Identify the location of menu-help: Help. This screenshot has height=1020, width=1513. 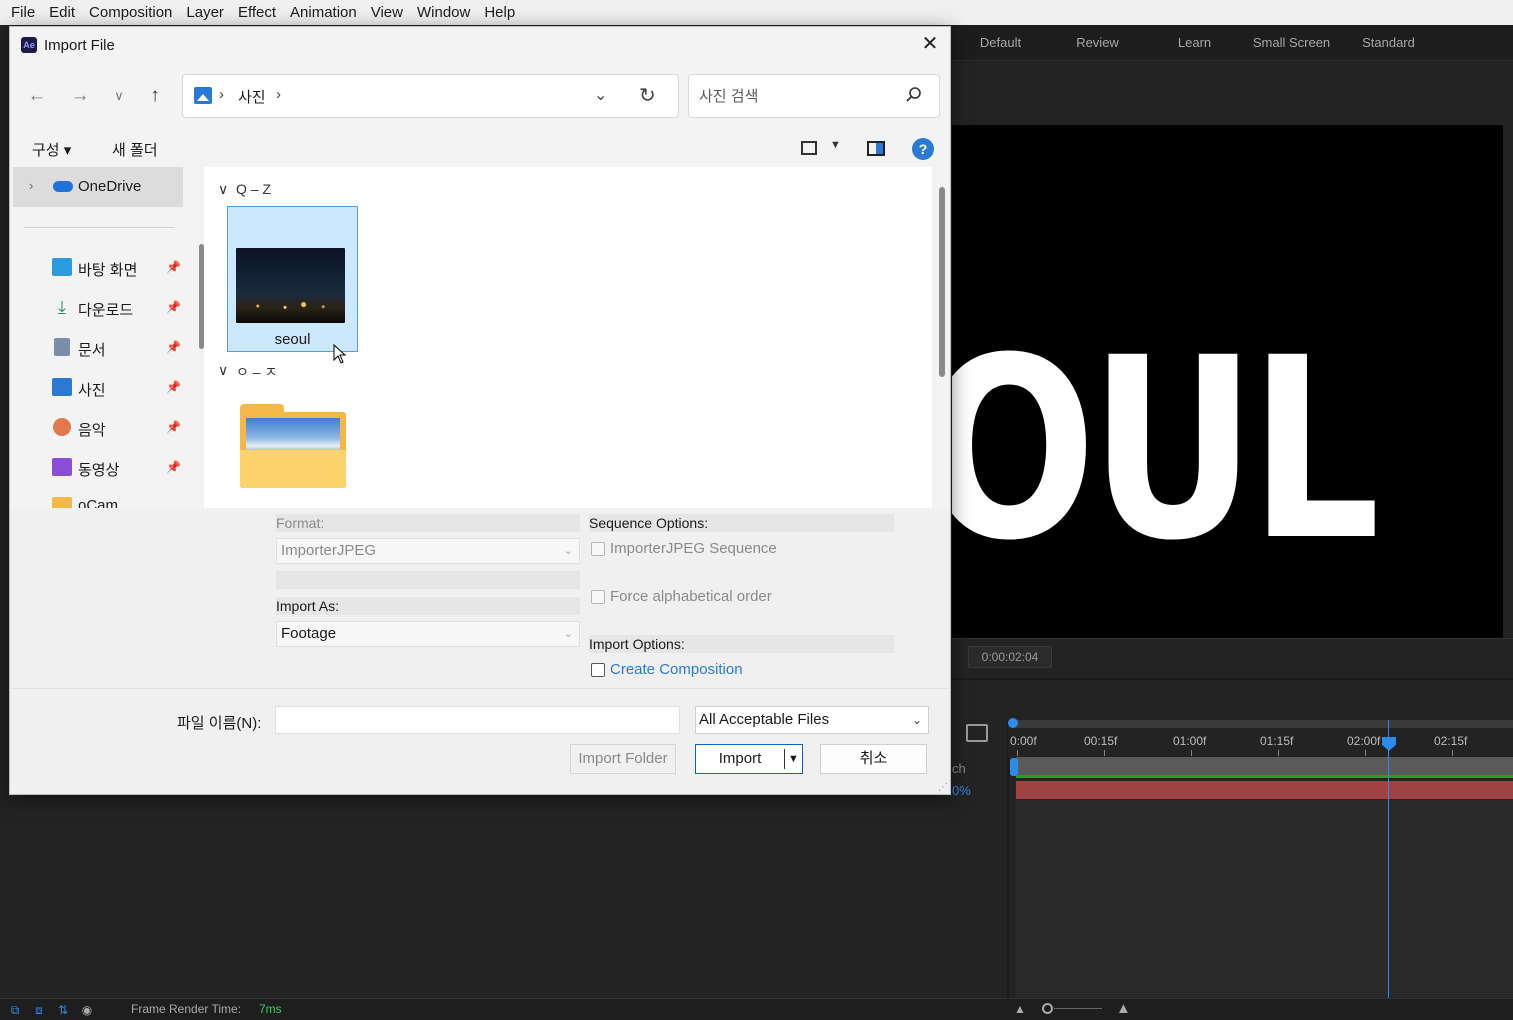
(499, 12).